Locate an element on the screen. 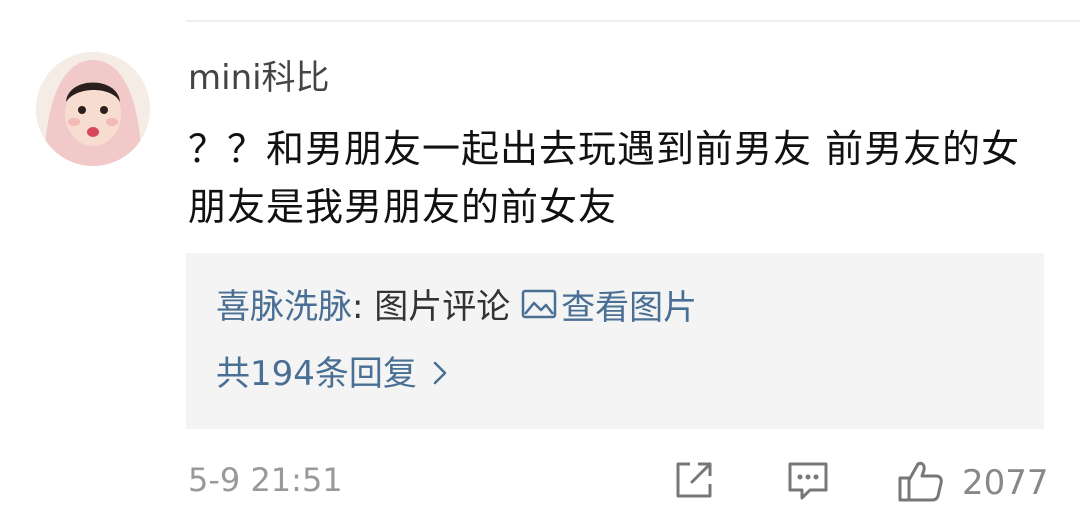 This screenshot has width=1080, height=522. top-divider is located at coordinates (633, 21).